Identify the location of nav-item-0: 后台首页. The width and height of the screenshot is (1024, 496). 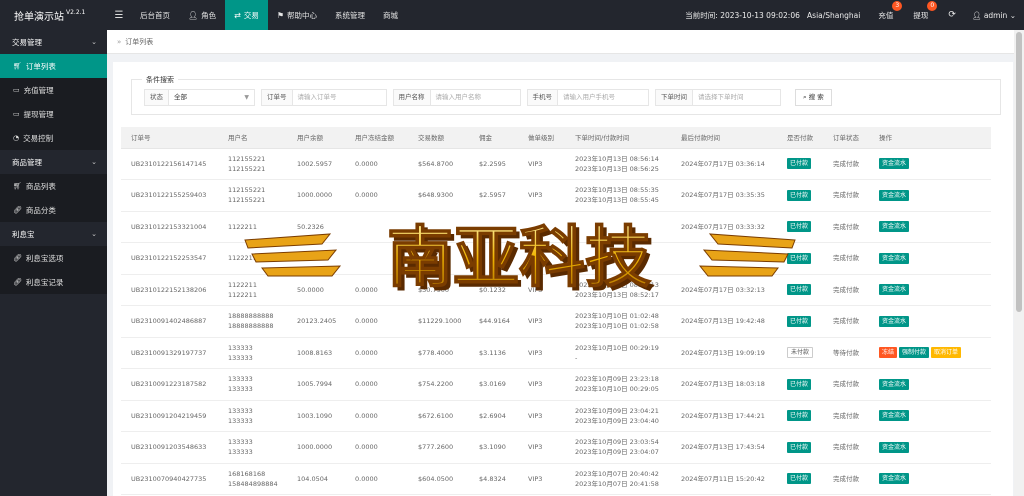
(155, 15).